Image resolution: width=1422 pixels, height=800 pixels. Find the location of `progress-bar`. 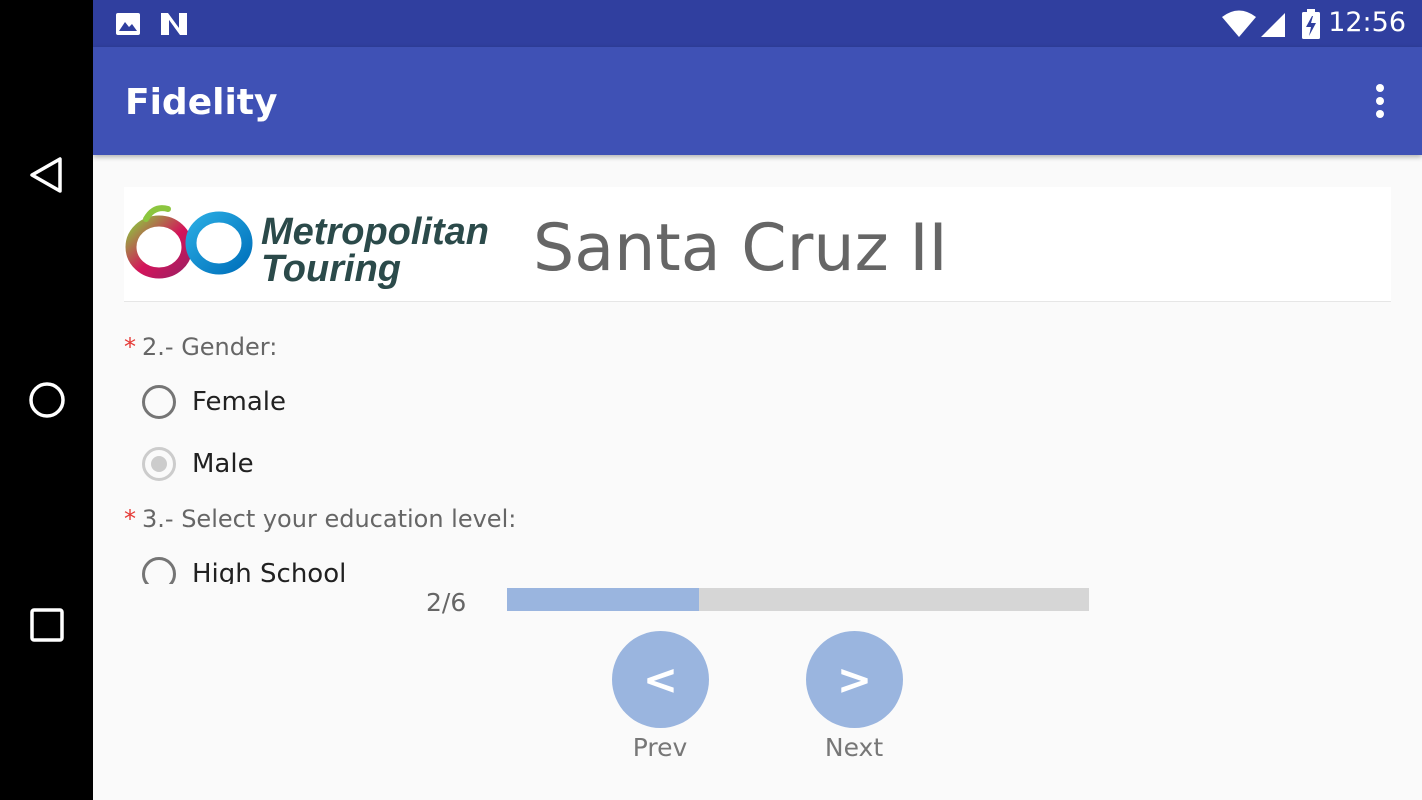

progress-bar is located at coordinates (798, 599).